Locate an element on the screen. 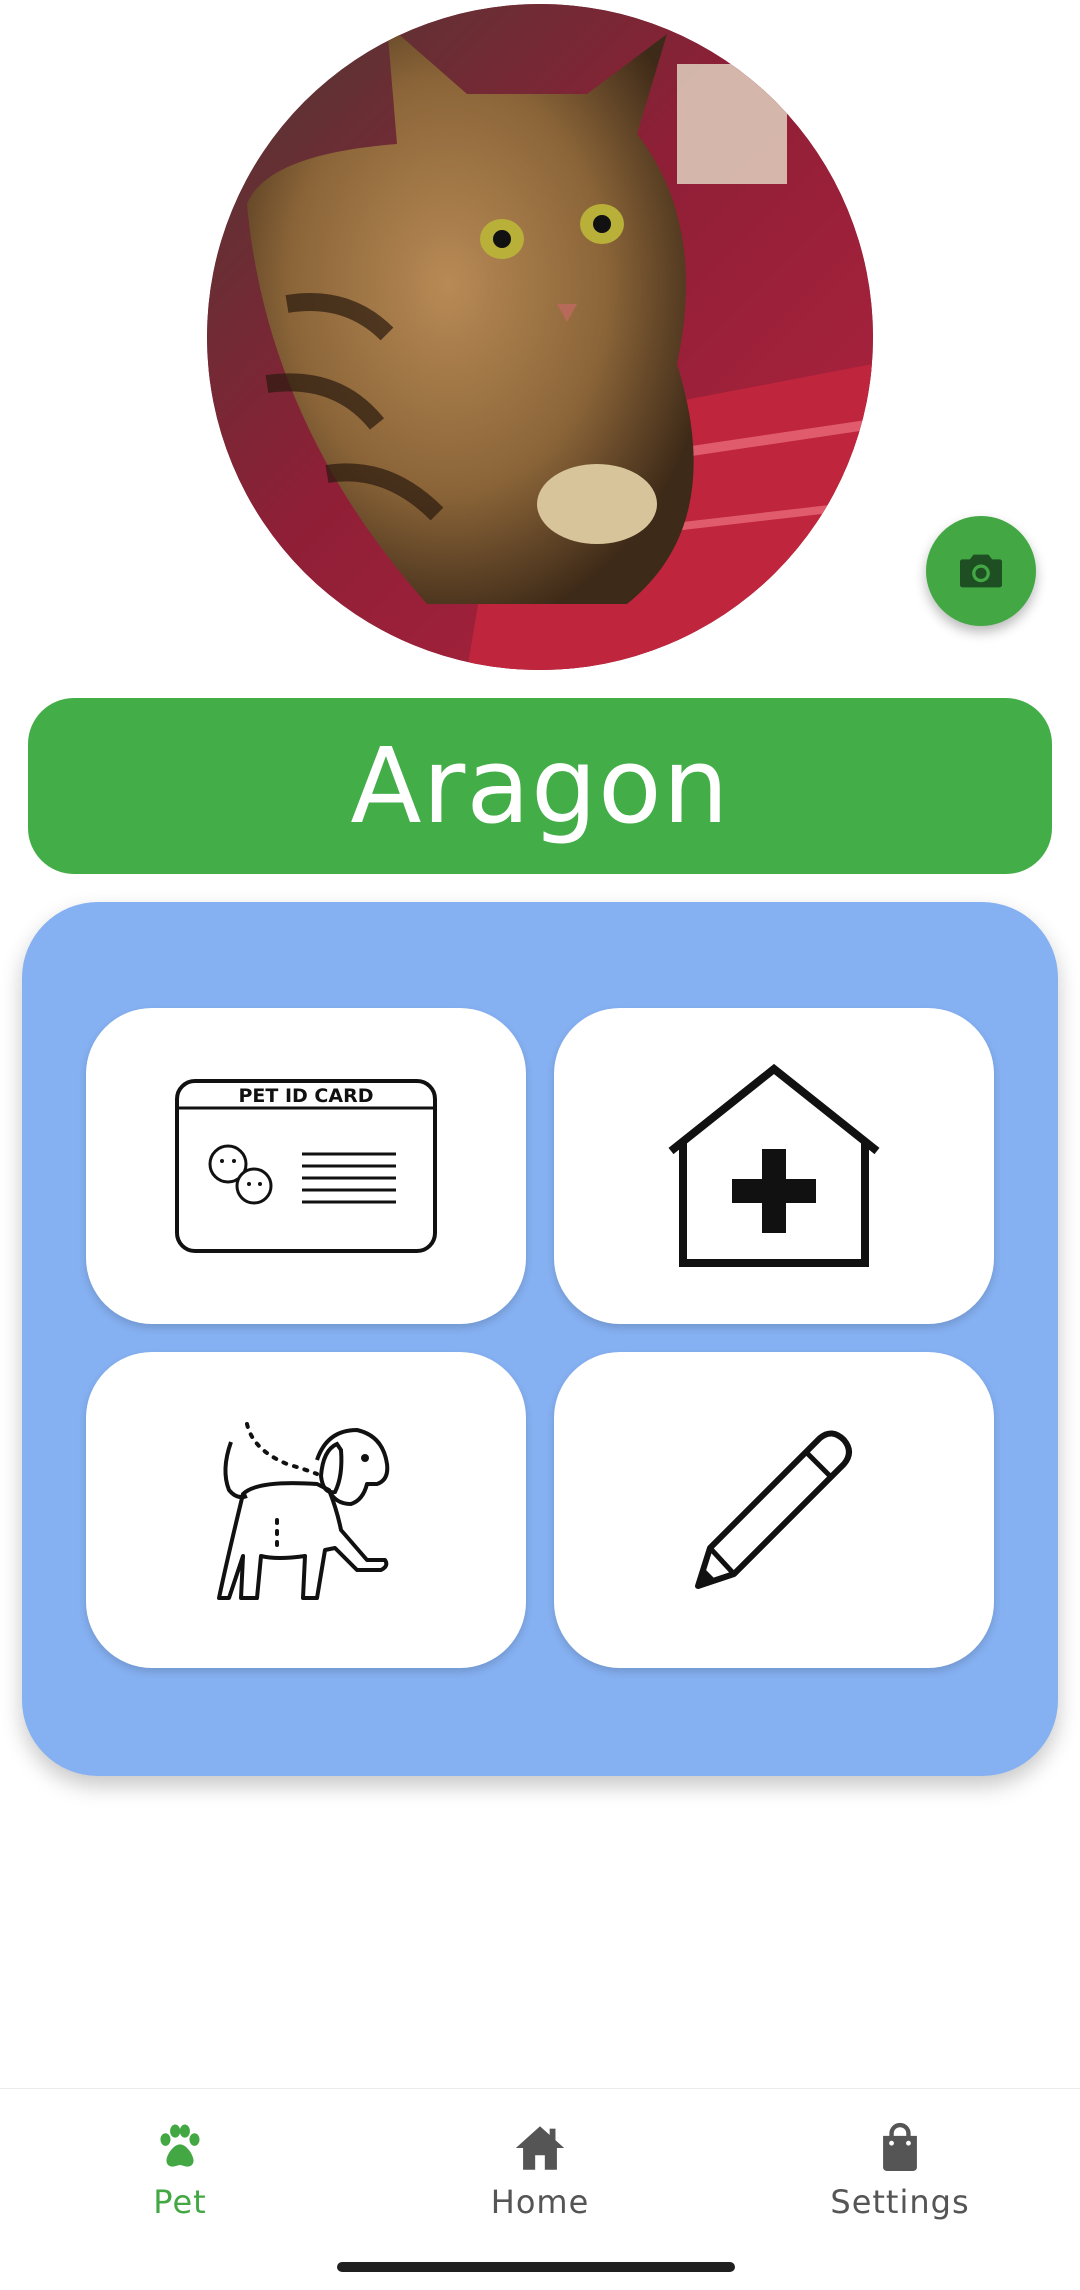 The image size is (1080, 2290). edit-pet-button is located at coordinates (774, 1510).